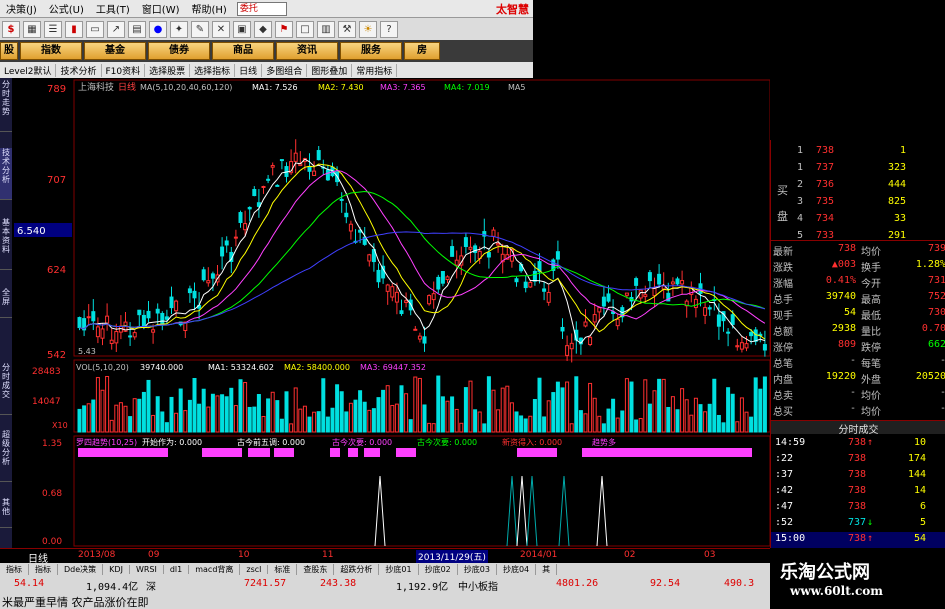  Describe the element at coordinates (113, 8) in the screenshot. I see `menu-item: 工具(T)` at that location.